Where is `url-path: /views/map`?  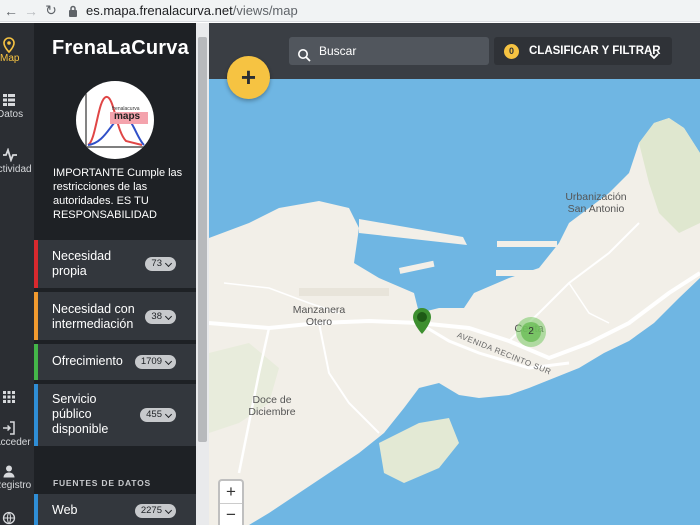
url-path: /views/map is located at coordinates (265, 10).